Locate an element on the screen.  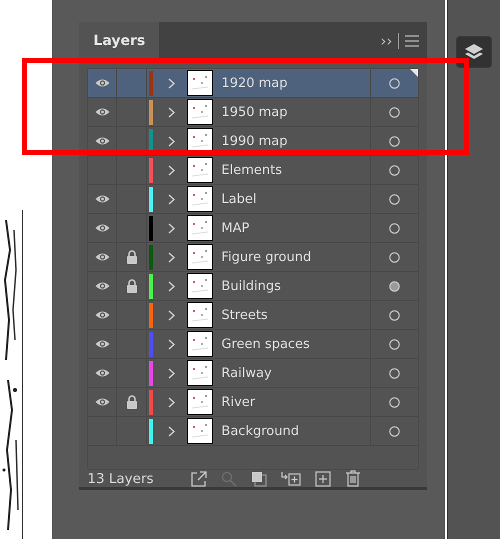
layer-name: River is located at coordinates (238, 402).